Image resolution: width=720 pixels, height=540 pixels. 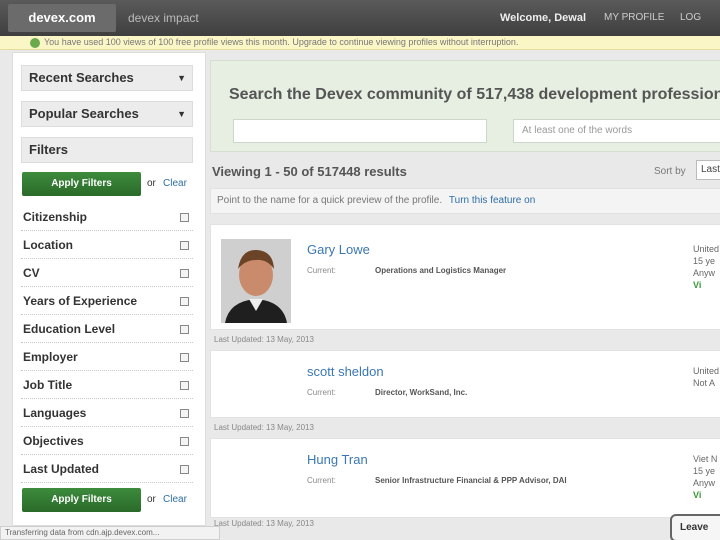 What do you see at coordinates (670, 171) in the screenshot?
I see `sort-by-label: Sort by` at bounding box center [670, 171].